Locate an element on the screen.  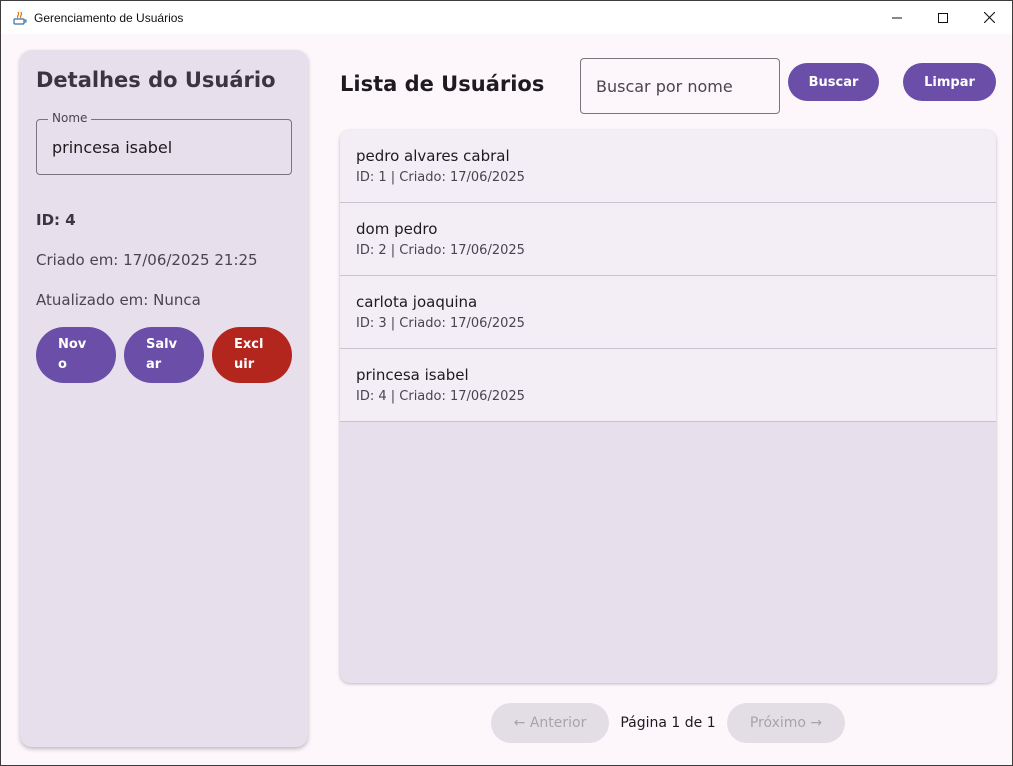
close-icon is located at coordinates (989, 17).